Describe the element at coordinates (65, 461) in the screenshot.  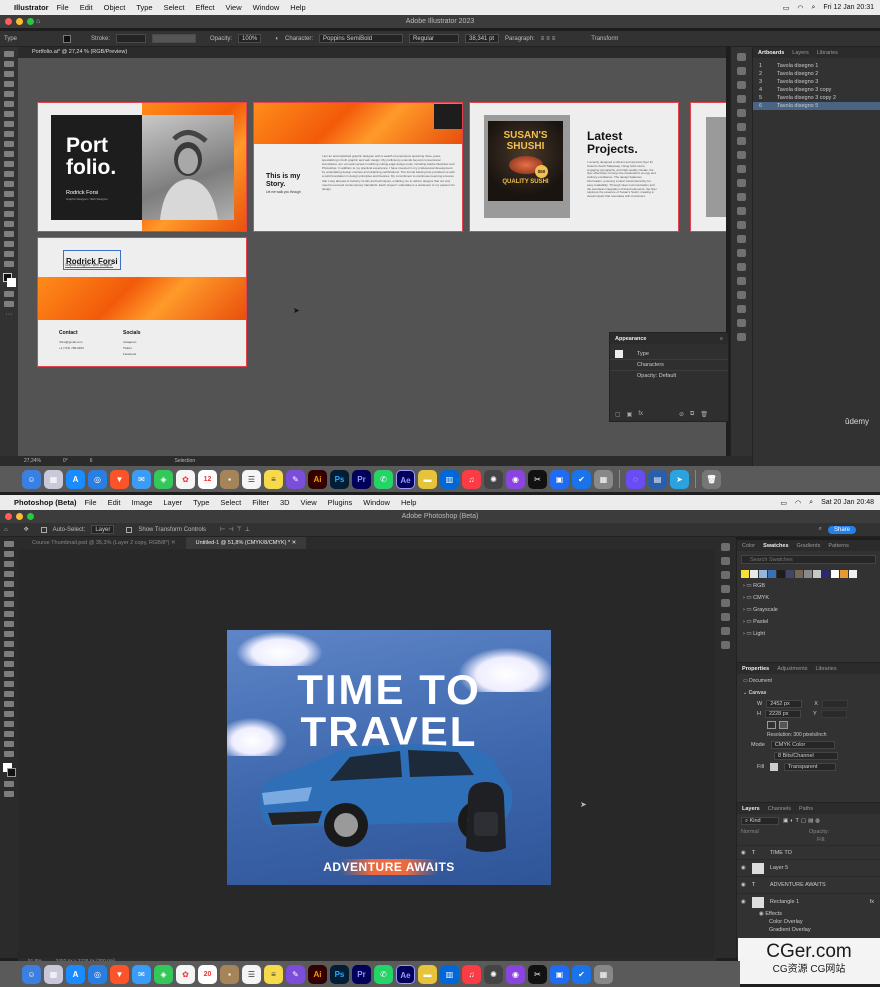
I see `ai-angle-field: 0°` at that location.